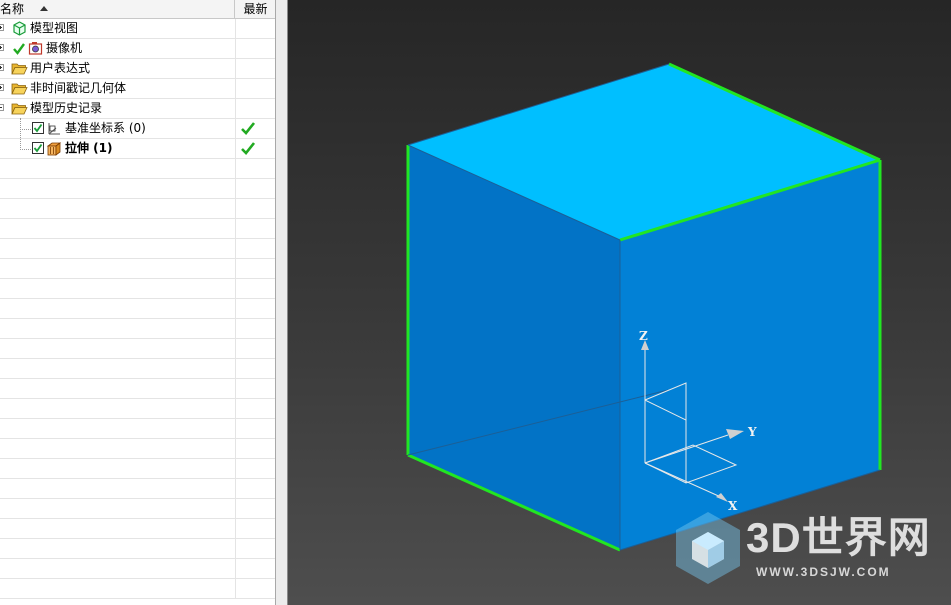 The width and height of the screenshot is (951, 605). Describe the element at coordinates (78, 88) in the screenshot. I see `tree-node-label: 非时间戳记几何体` at that location.